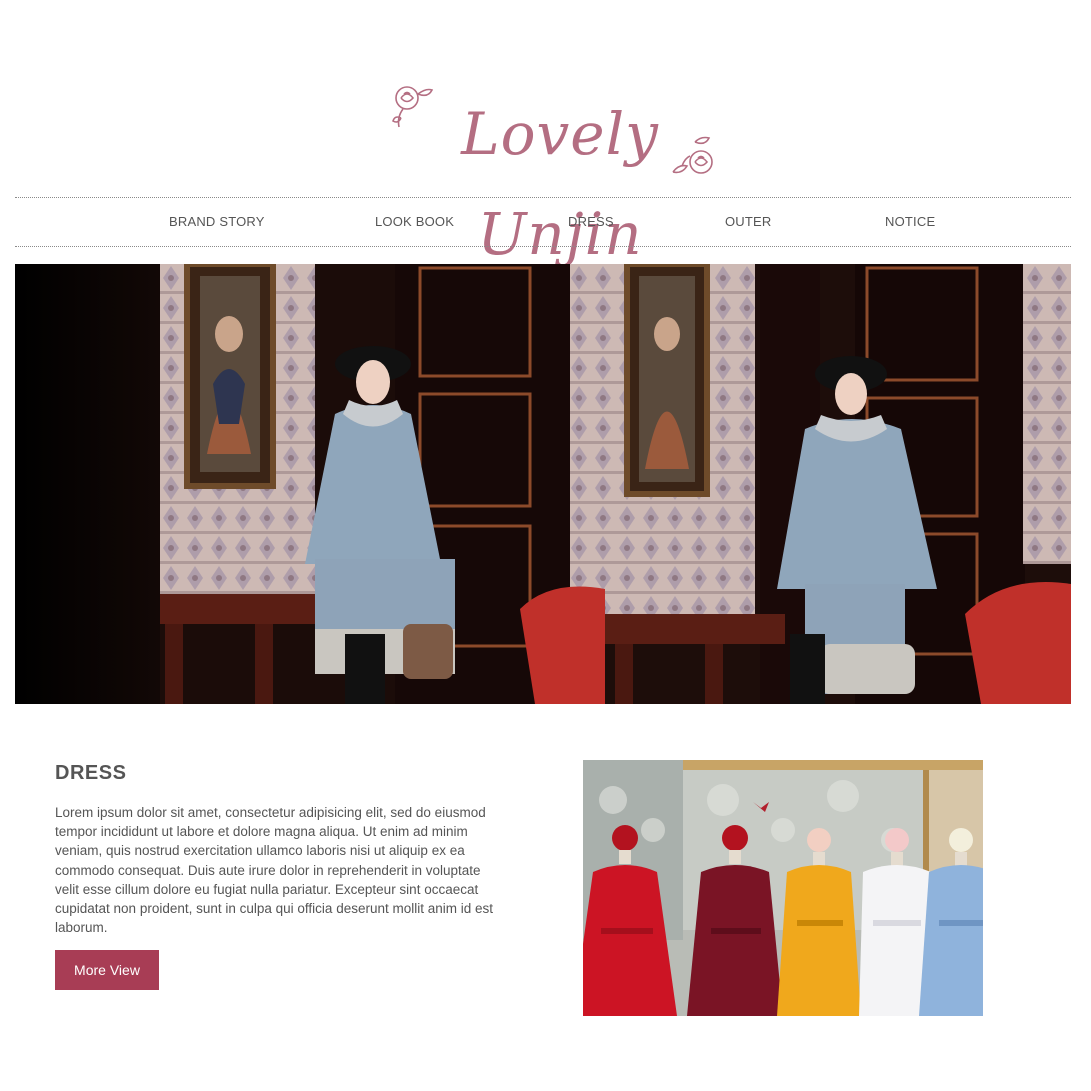 This screenshot has width=1091, height=1091. What do you see at coordinates (591, 222) in the screenshot?
I see `nav-item-dress: DRESS` at bounding box center [591, 222].